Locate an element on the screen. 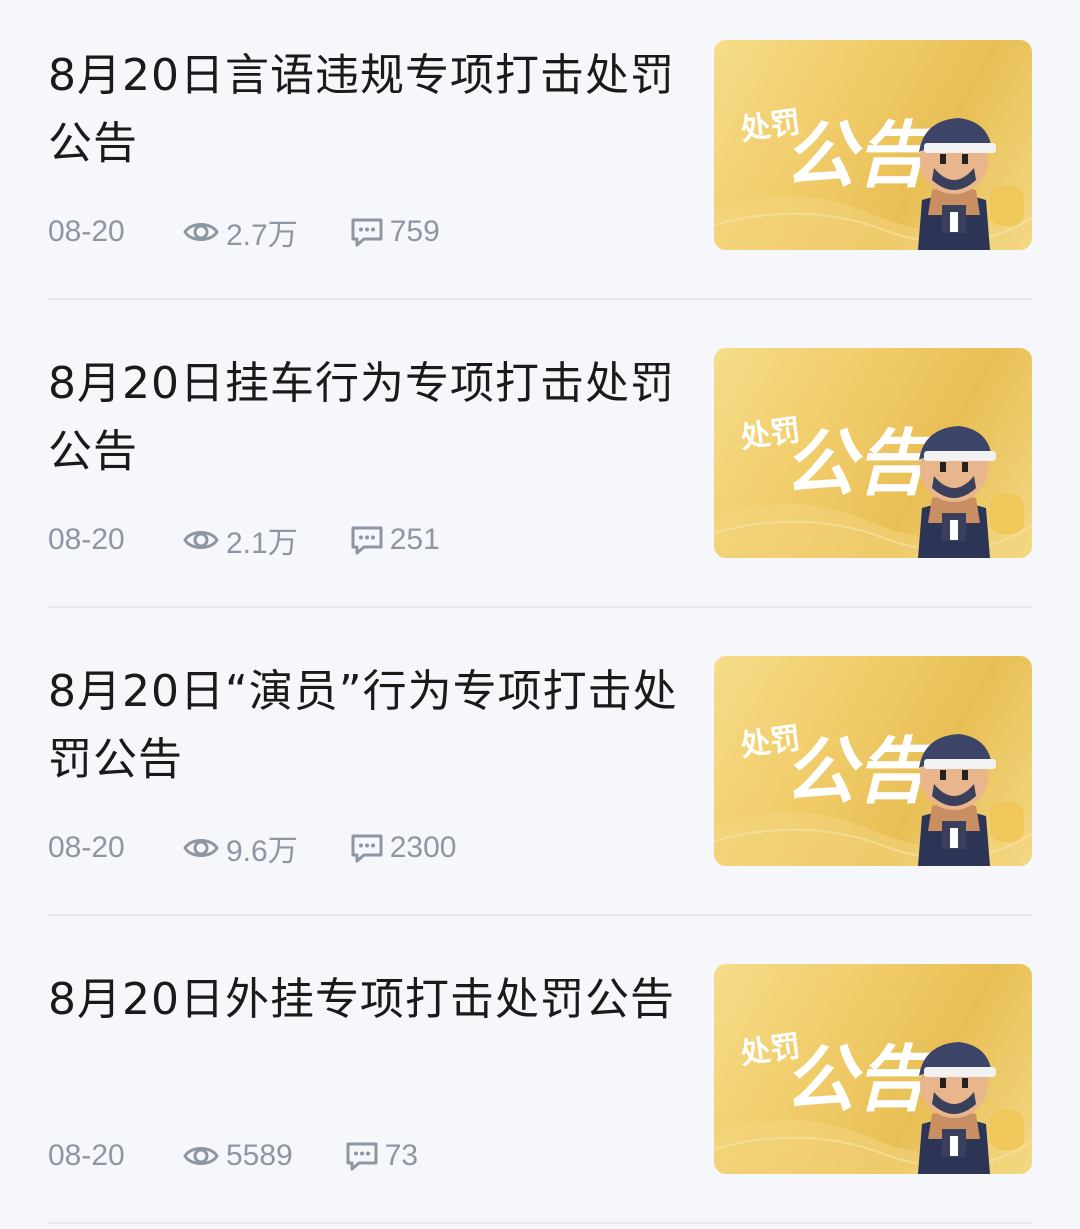  comment-count: 2300 is located at coordinates (403, 848).